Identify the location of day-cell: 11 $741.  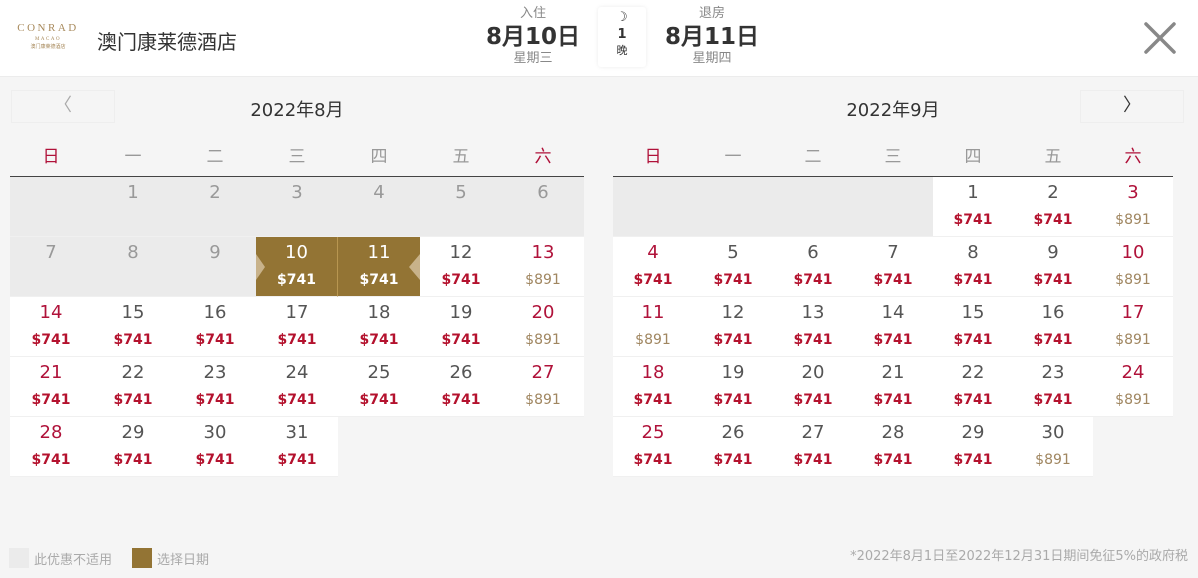
(379, 267).